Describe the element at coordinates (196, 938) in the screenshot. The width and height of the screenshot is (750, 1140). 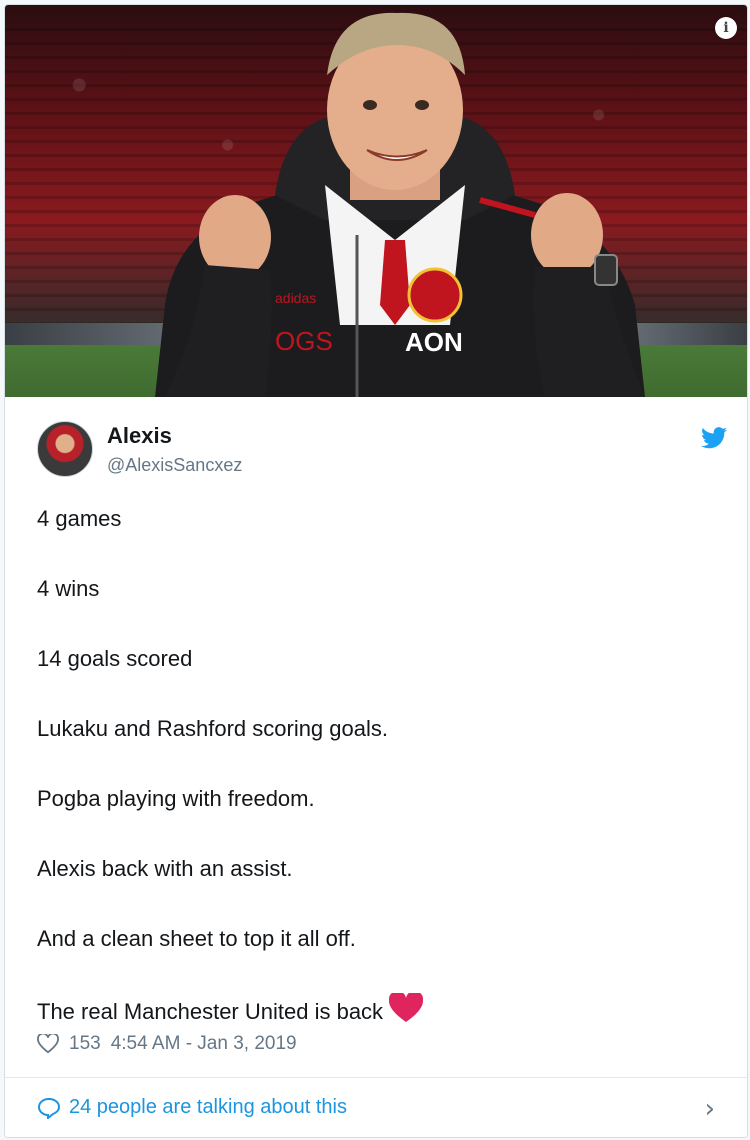
I see `tweet-line: And a clean sheet to top it all off.` at that location.